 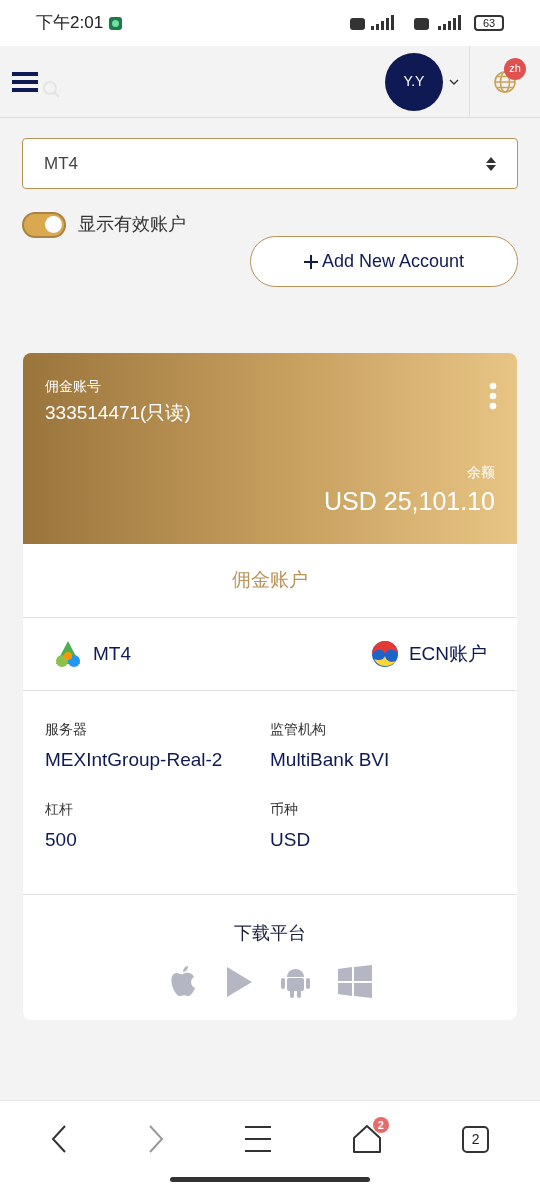 I want to click on status-time: 下午2:01, so click(x=70, y=23).